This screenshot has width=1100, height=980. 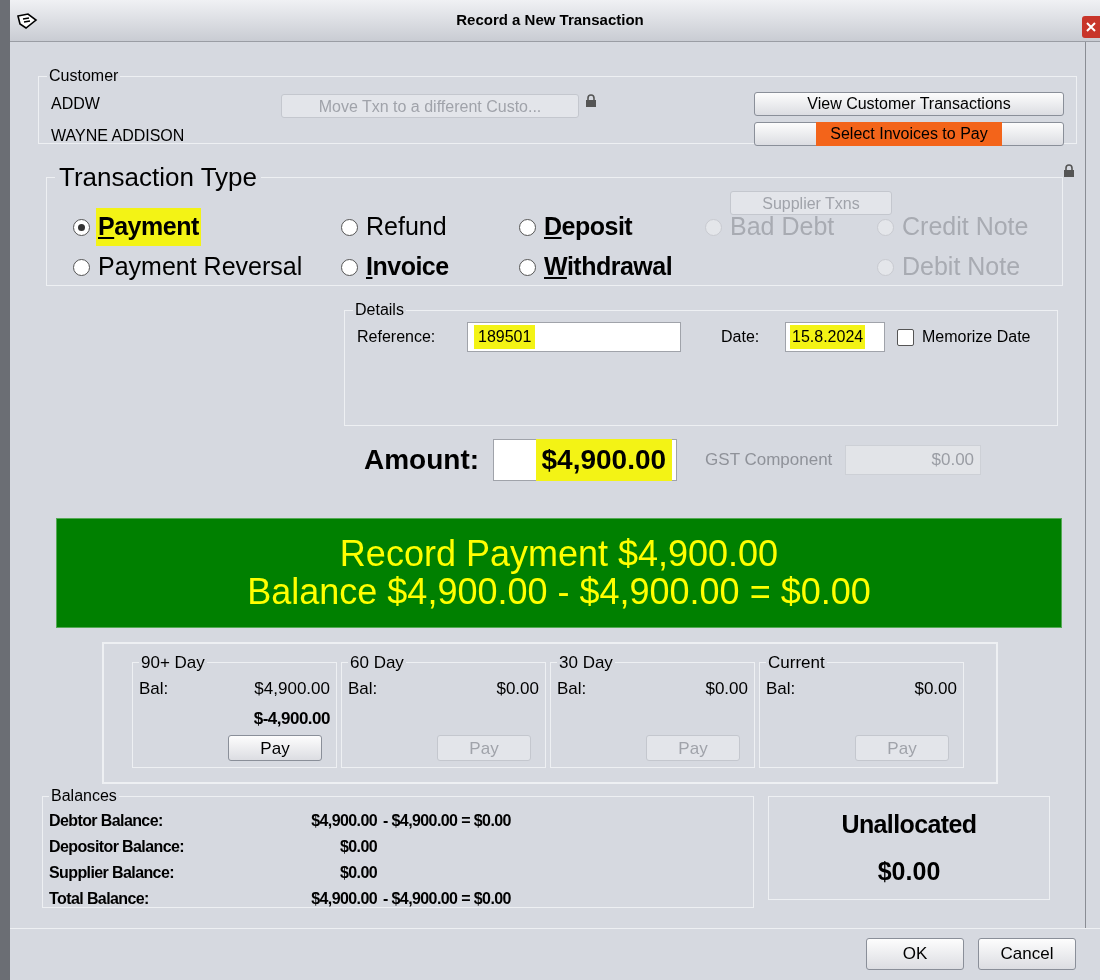 What do you see at coordinates (585, 460) in the screenshot?
I see `amount-field: $4,900.00` at bounding box center [585, 460].